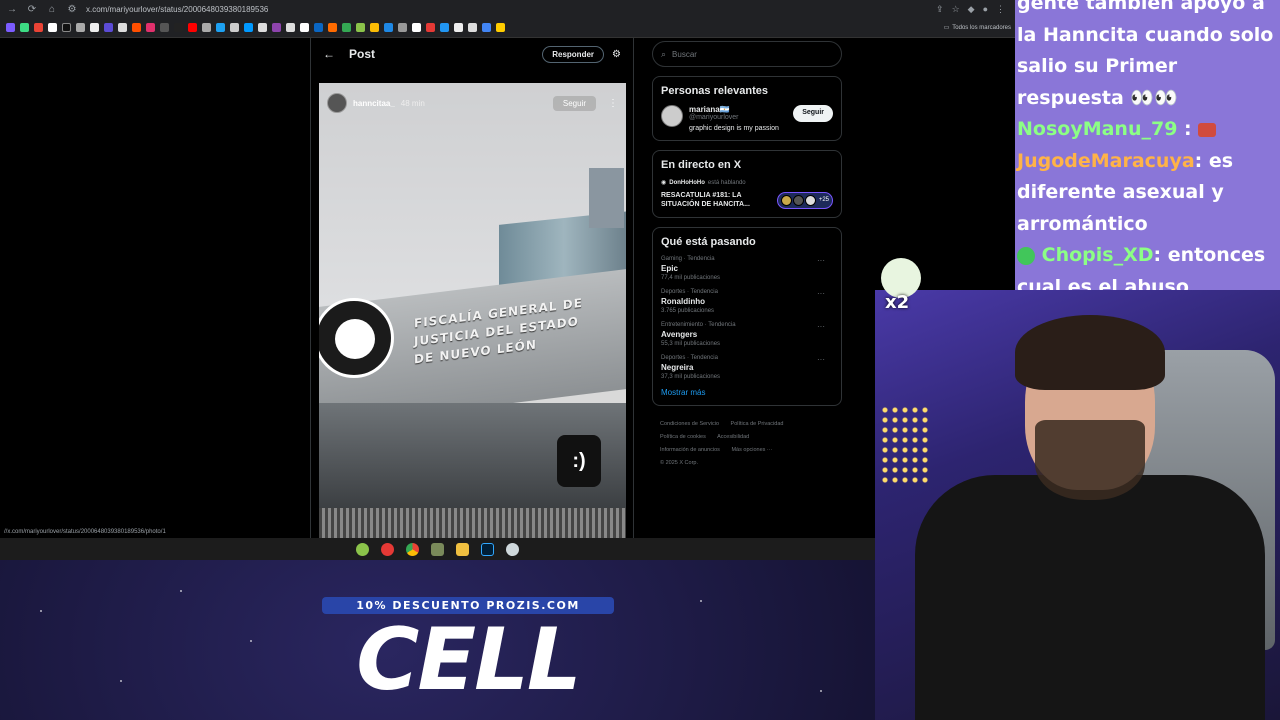 Image resolution: width=1280 pixels, height=720 pixels. What do you see at coordinates (689, 358) in the screenshot?
I see `trend-meta: Deportes · Tendencia` at bounding box center [689, 358].